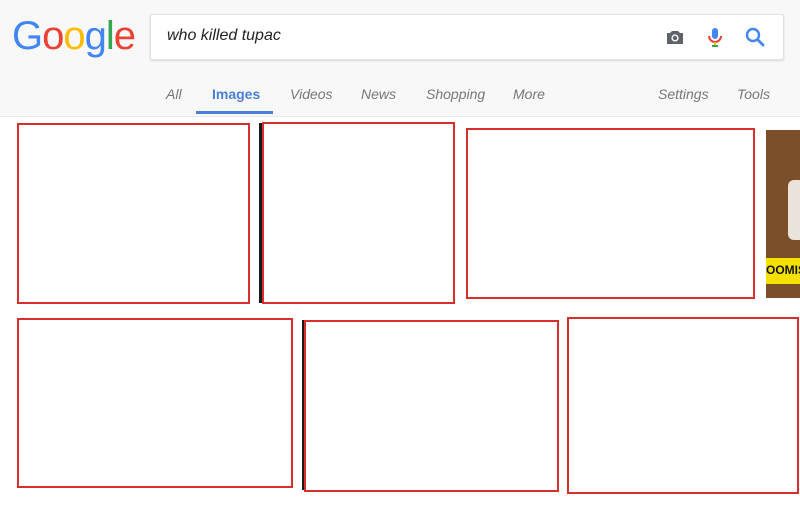 This screenshot has height=511, width=800. What do you see at coordinates (529, 94) in the screenshot?
I see `tab-more: More` at bounding box center [529, 94].